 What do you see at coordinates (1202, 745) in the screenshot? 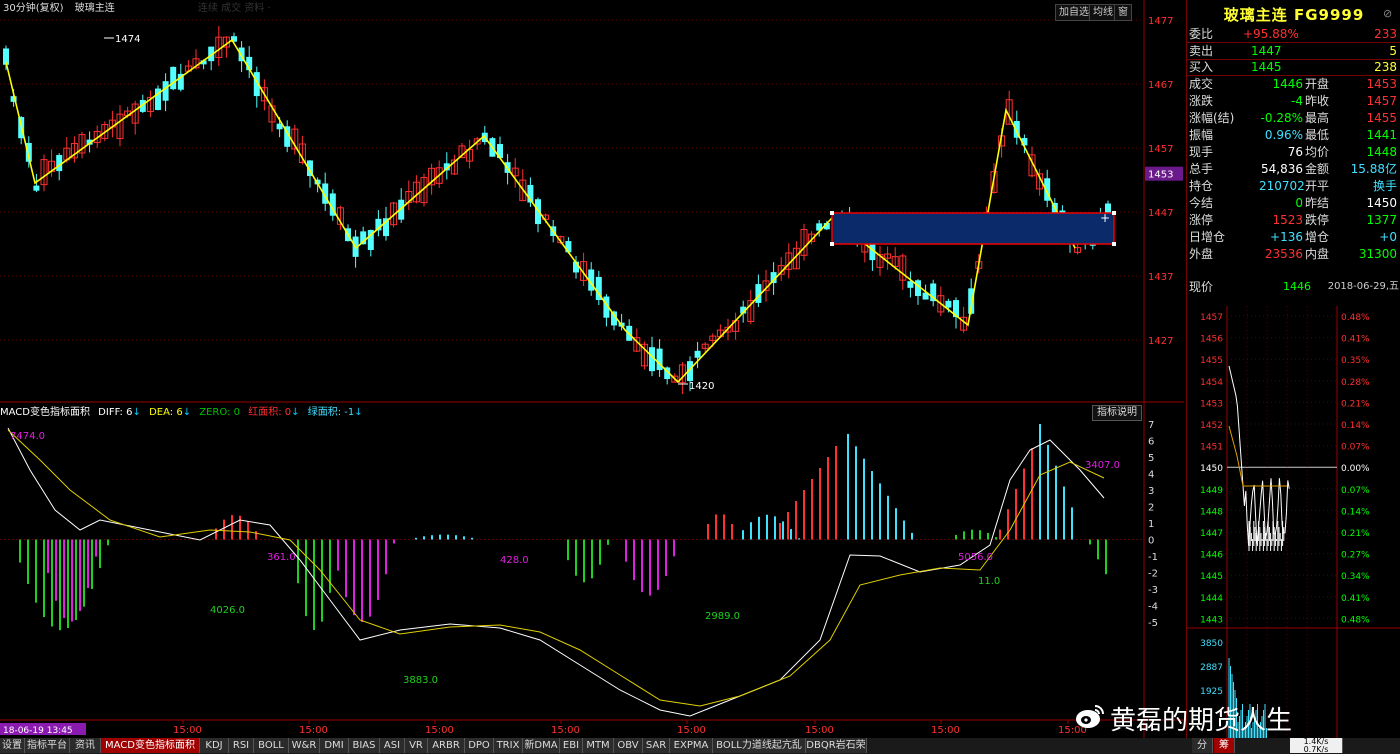
I see `side-tab-0: 分` at bounding box center [1202, 745].